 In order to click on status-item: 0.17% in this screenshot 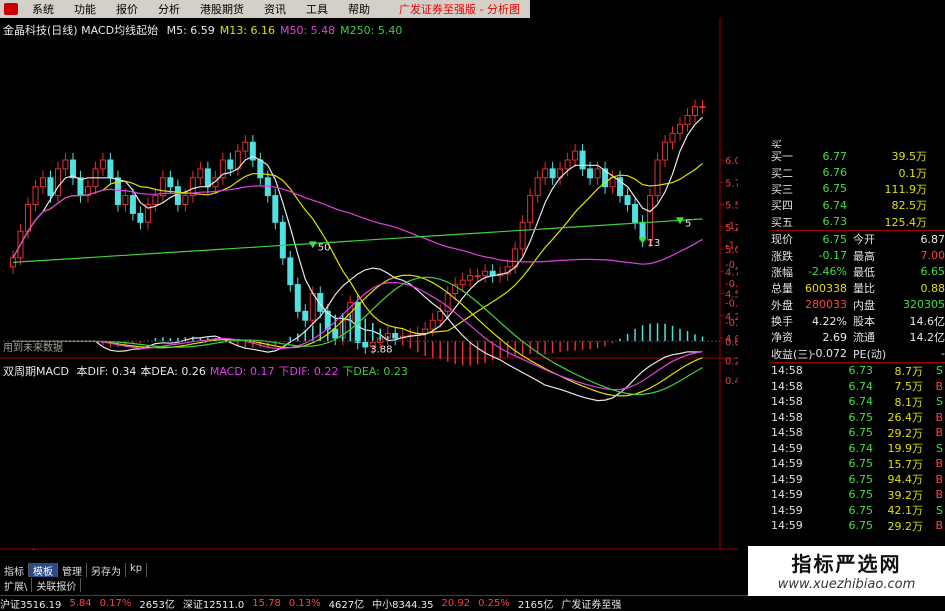, I will do `click(115, 603)`.